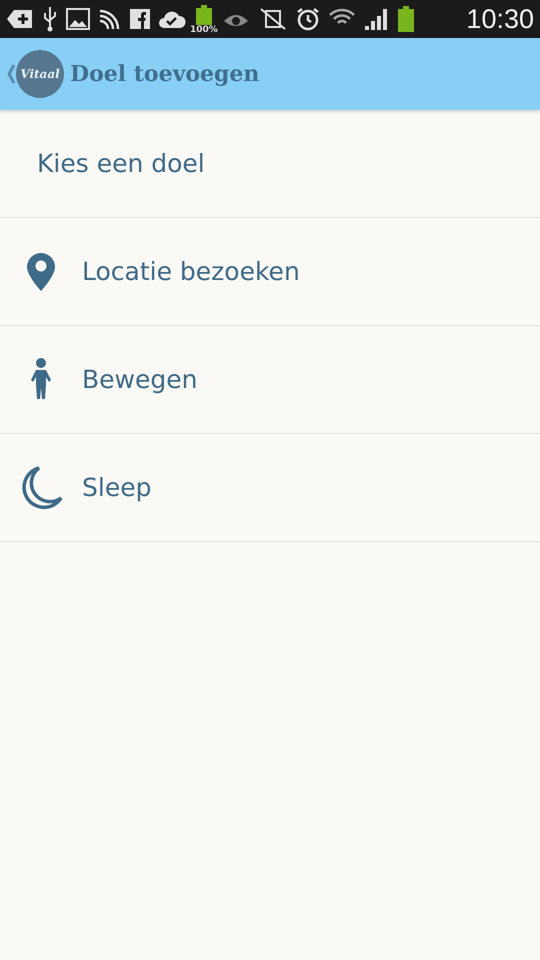 The height and width of the screenshot is (960, 540). What do you see at coordinates (41, 380) in the screenshot?
I see `person-icon` at bounding box center [41, 380].